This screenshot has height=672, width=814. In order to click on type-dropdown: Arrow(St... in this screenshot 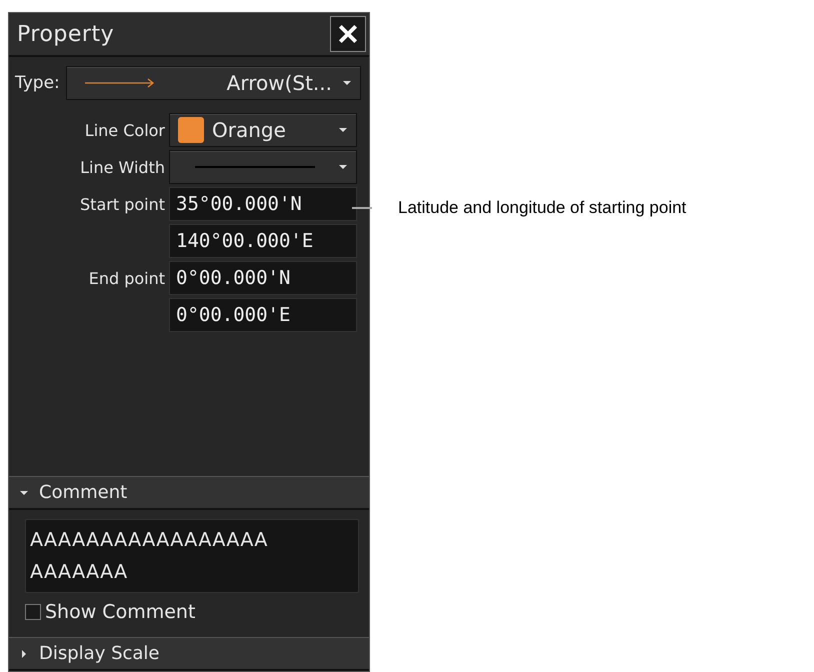, I will do `click(213, 83)`.